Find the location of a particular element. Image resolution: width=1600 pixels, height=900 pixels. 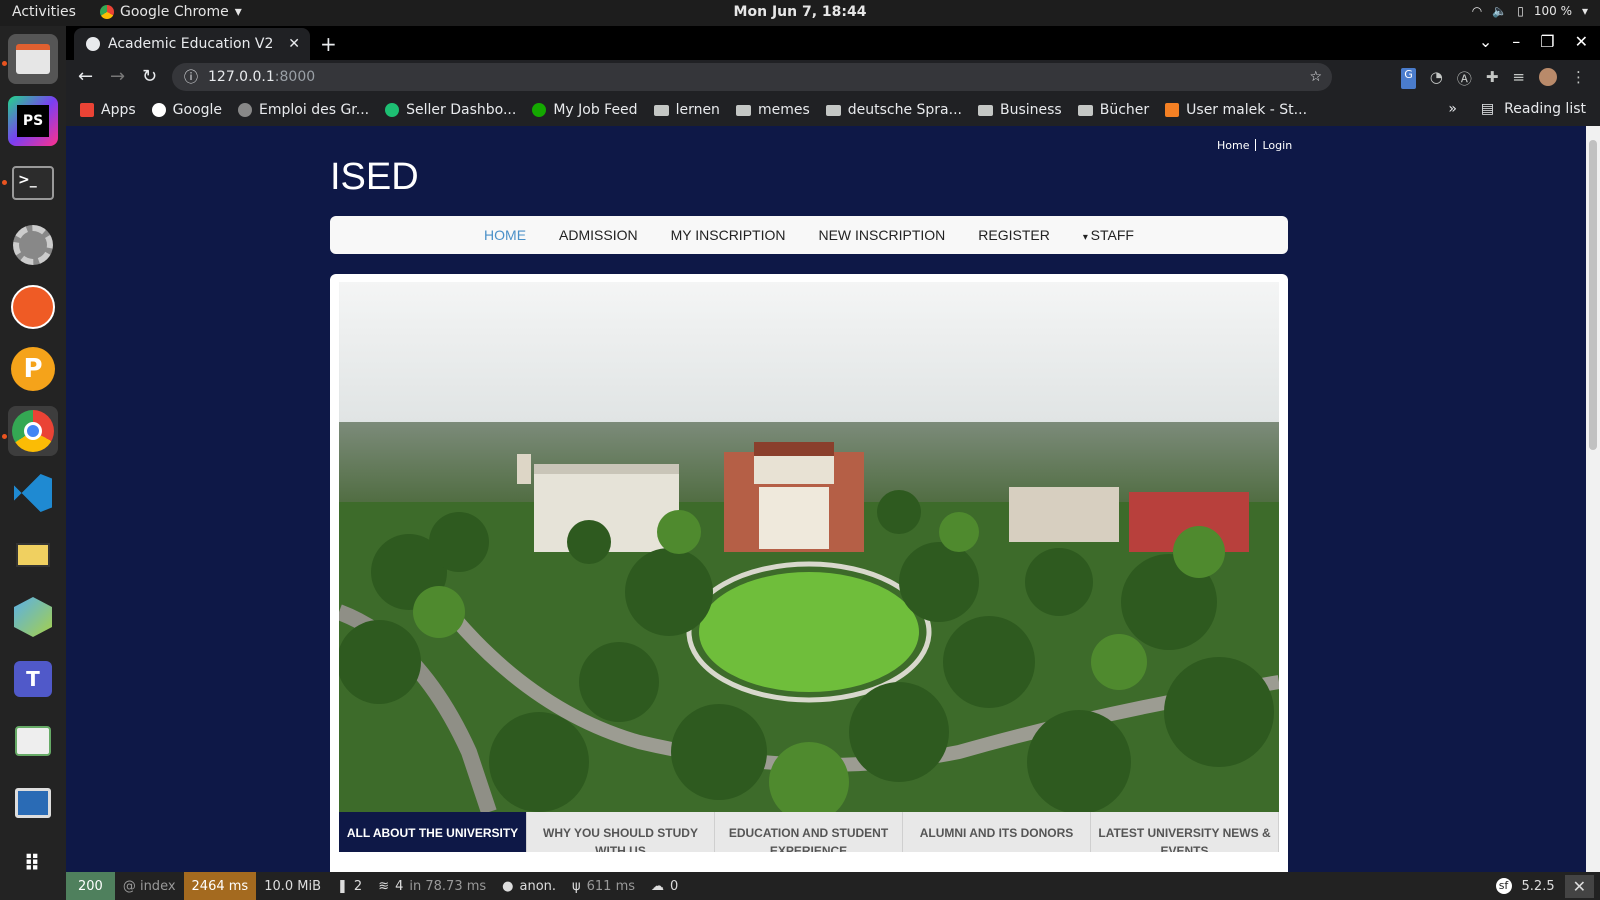

vscode-icon is located at coordinates (33, 493).